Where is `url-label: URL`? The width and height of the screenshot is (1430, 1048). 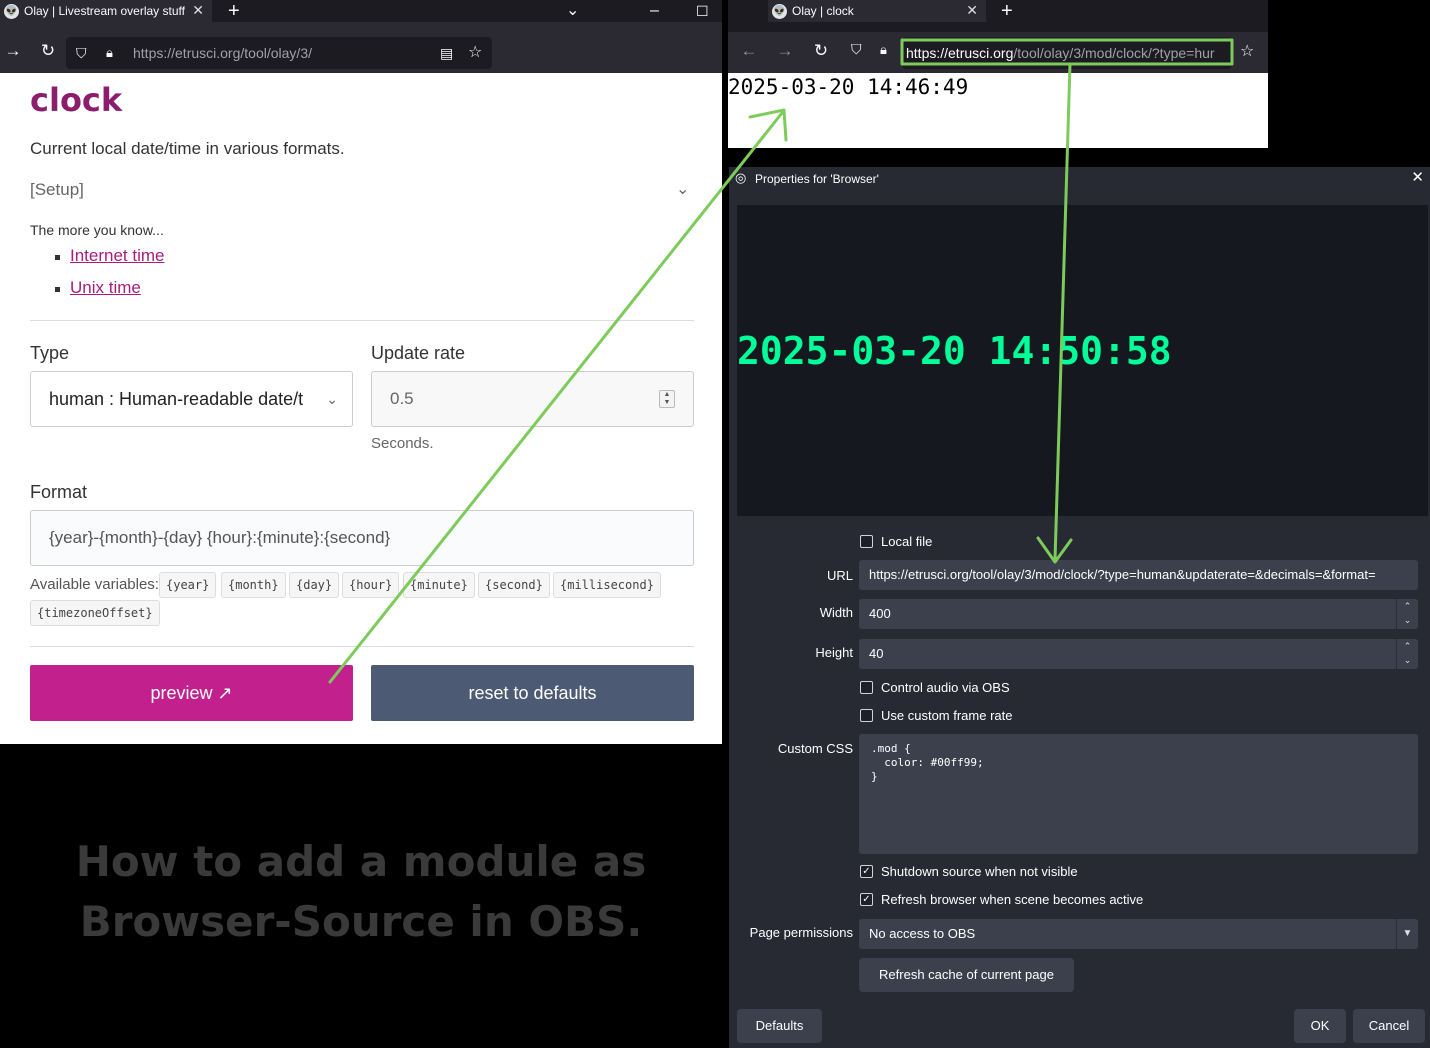 url-label: URL is located at coordinates (839, 575).